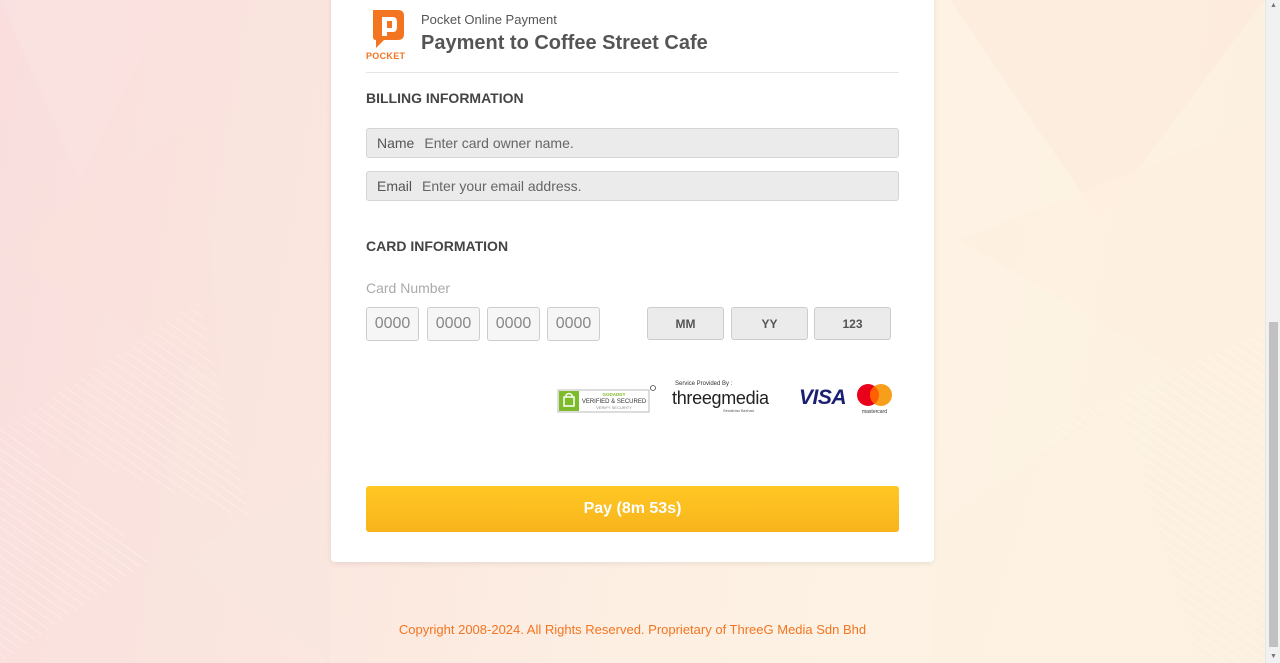  Describe the element at coordinates (445, 98) in the screenshot. I see `billing-section-title: BILLING INFORMATION` at that location.